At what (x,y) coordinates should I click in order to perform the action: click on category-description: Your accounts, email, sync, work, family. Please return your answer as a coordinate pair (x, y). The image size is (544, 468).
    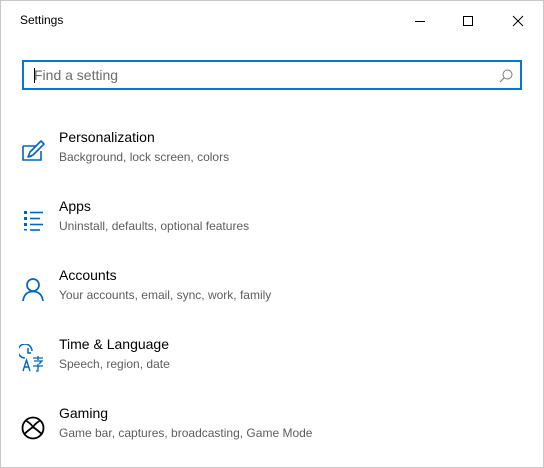
    Looking at the image, I should click on (165, 295).